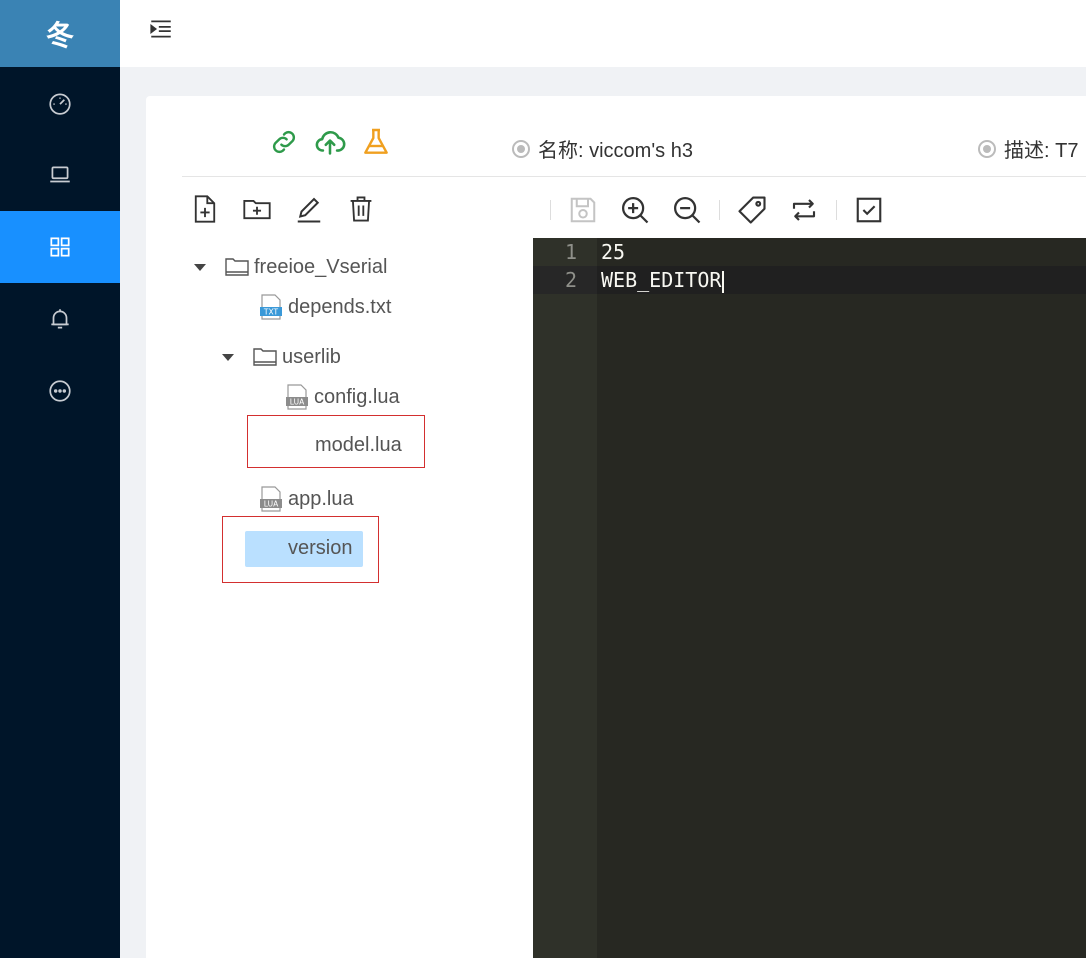  I want to click on code-line-current: 2 WEB_EDITOR, so click(809, 280).